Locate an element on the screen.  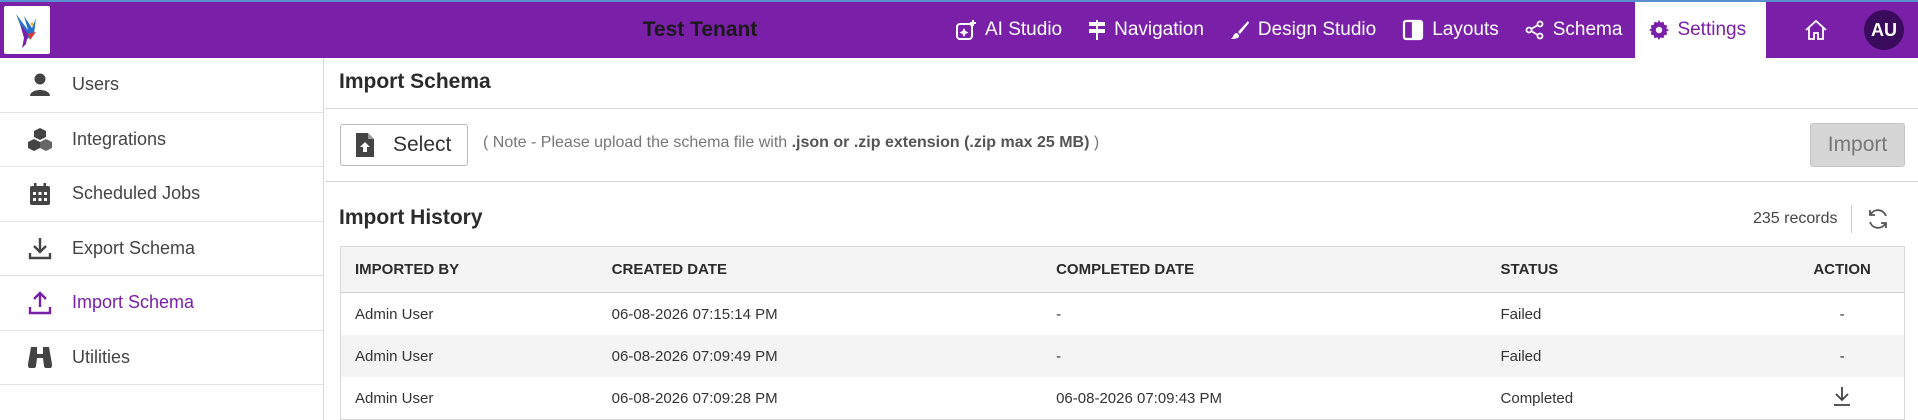
nav-schema: Schema is located at coordinates (1574, 30).